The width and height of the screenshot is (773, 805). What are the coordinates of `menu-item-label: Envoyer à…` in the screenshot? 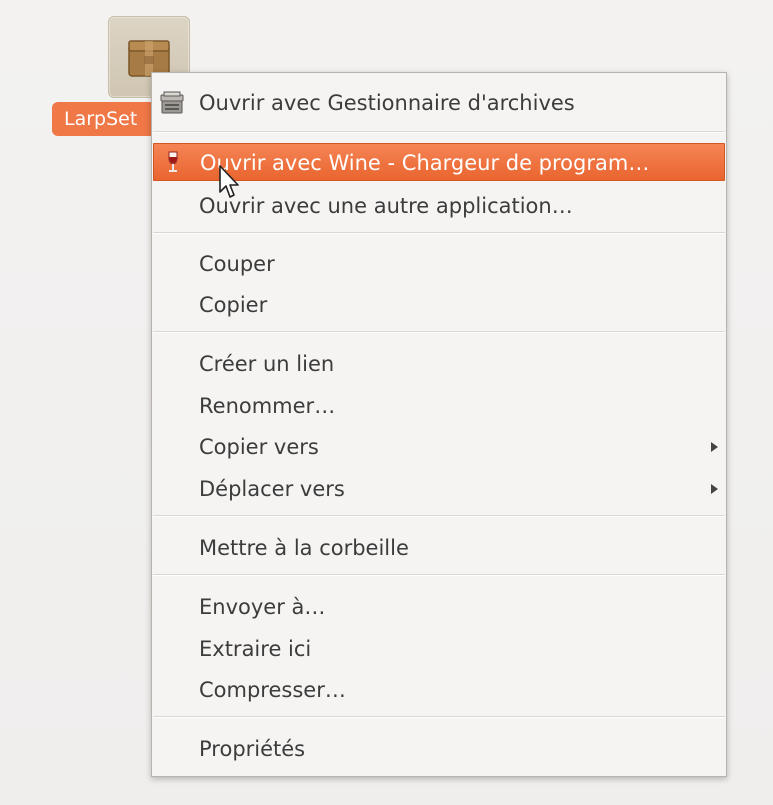 It's located at (262, 607).